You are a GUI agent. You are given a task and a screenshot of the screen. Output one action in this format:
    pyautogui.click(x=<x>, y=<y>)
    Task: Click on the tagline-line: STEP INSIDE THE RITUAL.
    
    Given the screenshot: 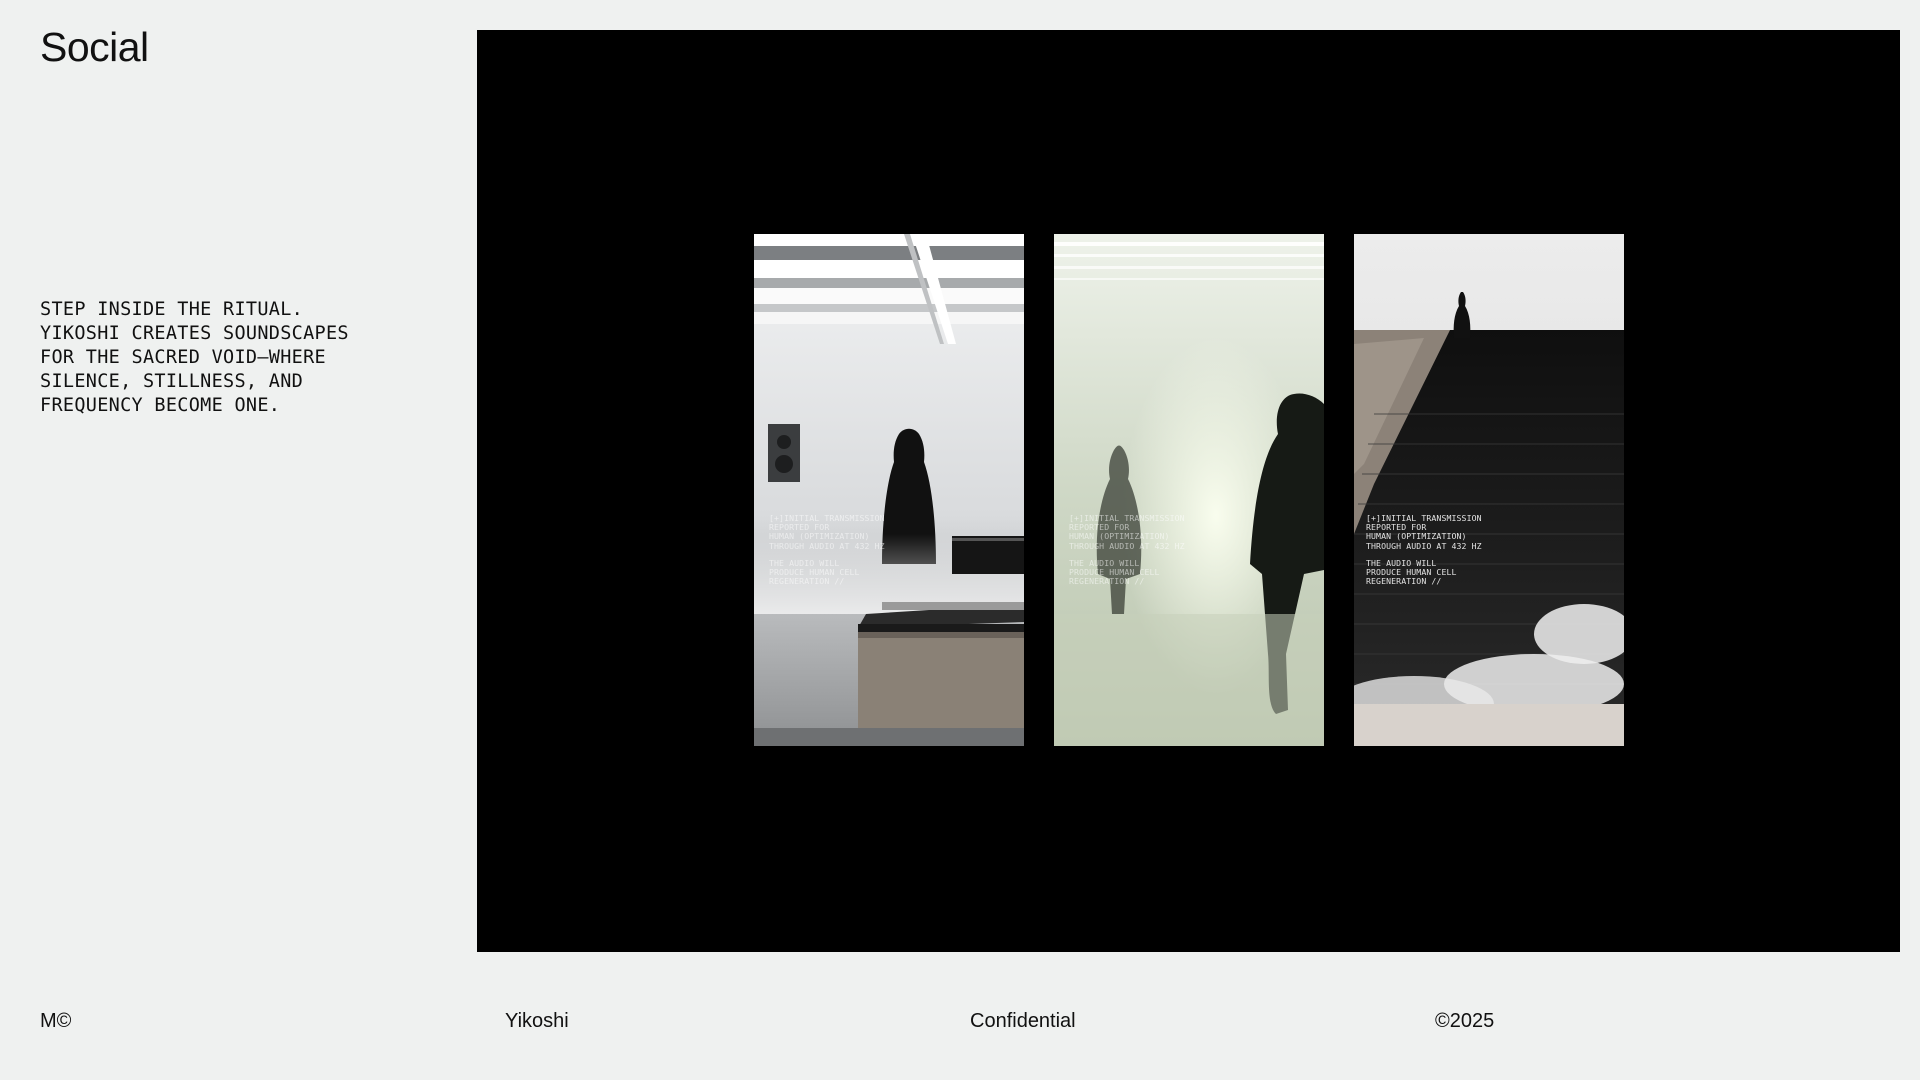 What is the action you would take?
    pyautogui.click(x=172, y=309)
    